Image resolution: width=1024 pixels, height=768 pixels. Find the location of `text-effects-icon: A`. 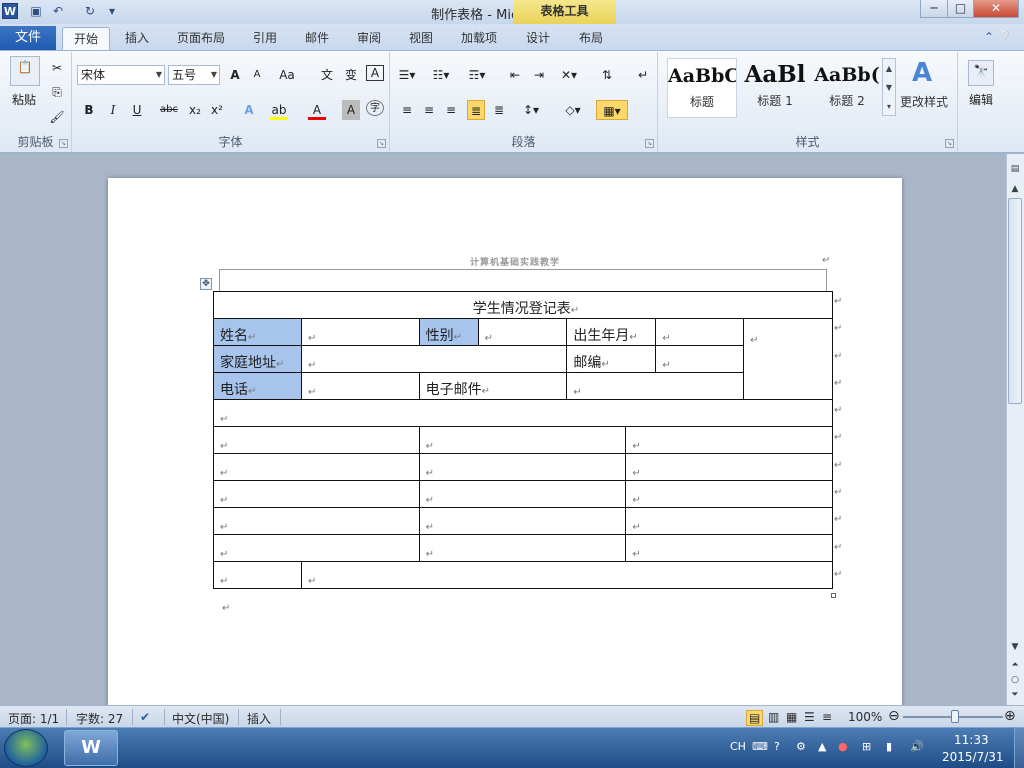

text-effects-icon: A is located at coordinates (249, 110).